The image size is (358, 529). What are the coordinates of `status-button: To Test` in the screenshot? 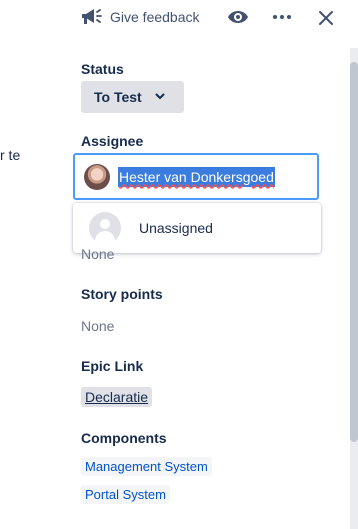 It's located at (132, 97).